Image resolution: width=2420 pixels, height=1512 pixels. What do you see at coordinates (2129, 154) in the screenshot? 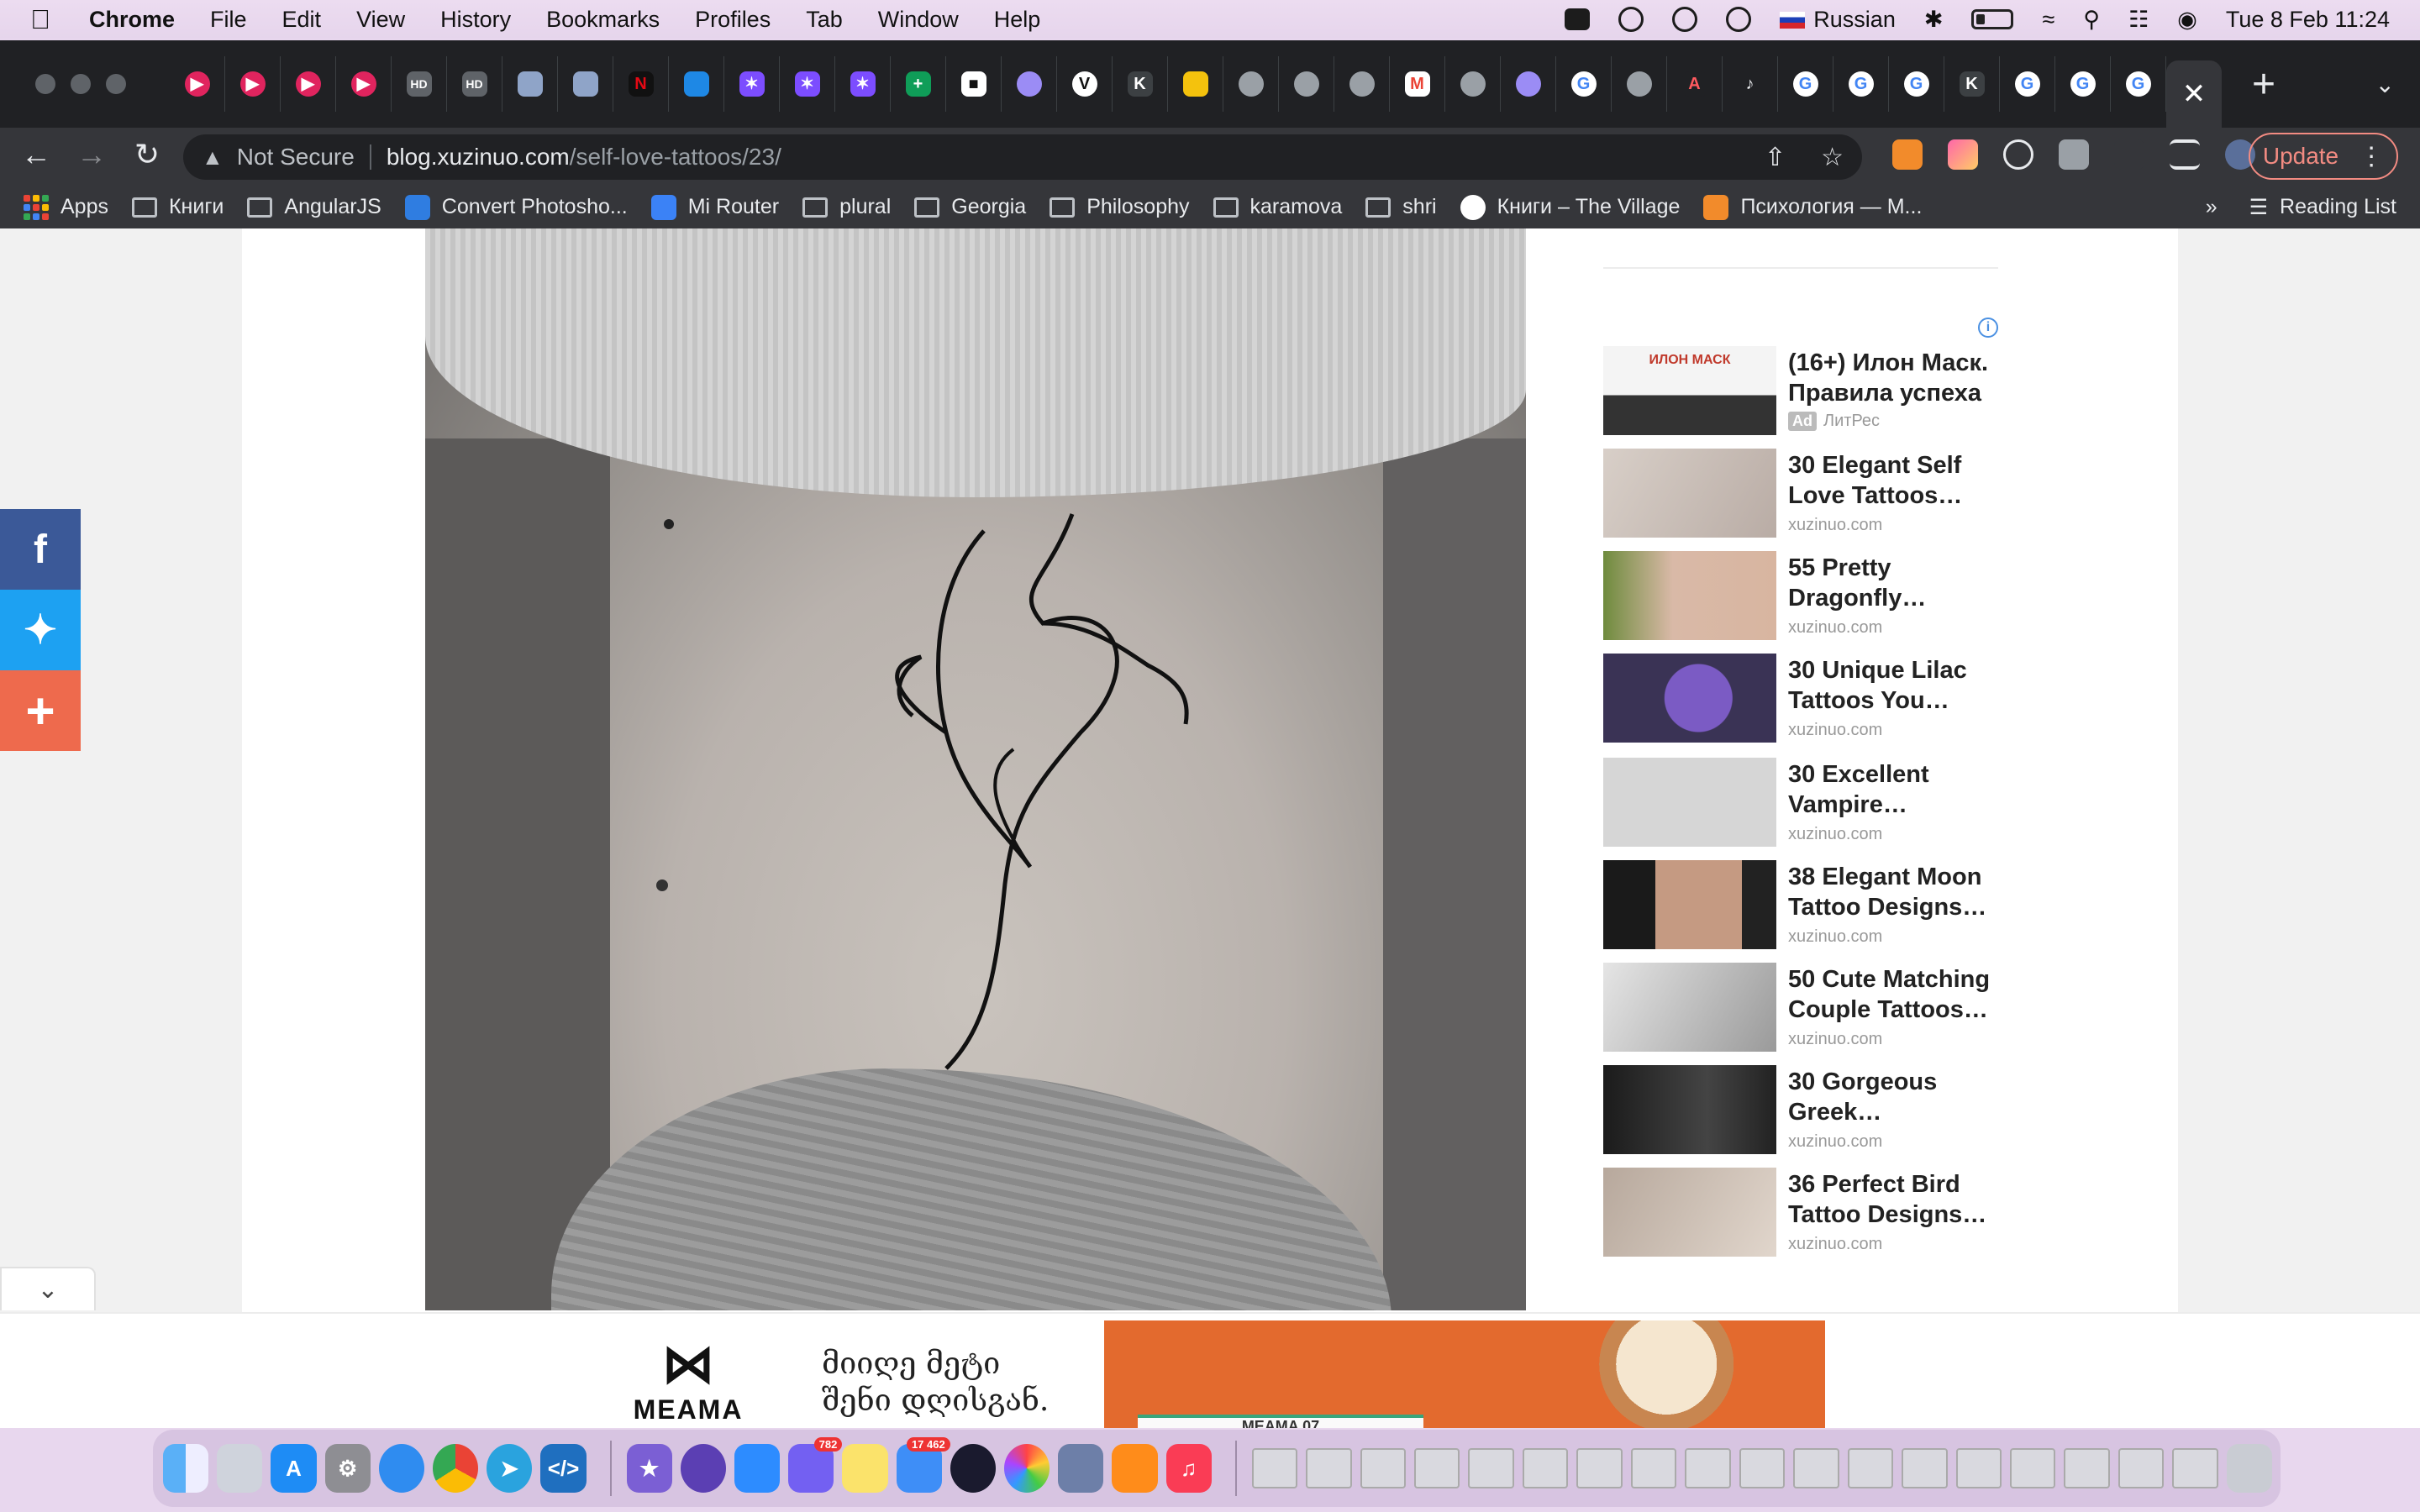
I see `puzzle-extensions-icon` at bounding box center [2129, 154].